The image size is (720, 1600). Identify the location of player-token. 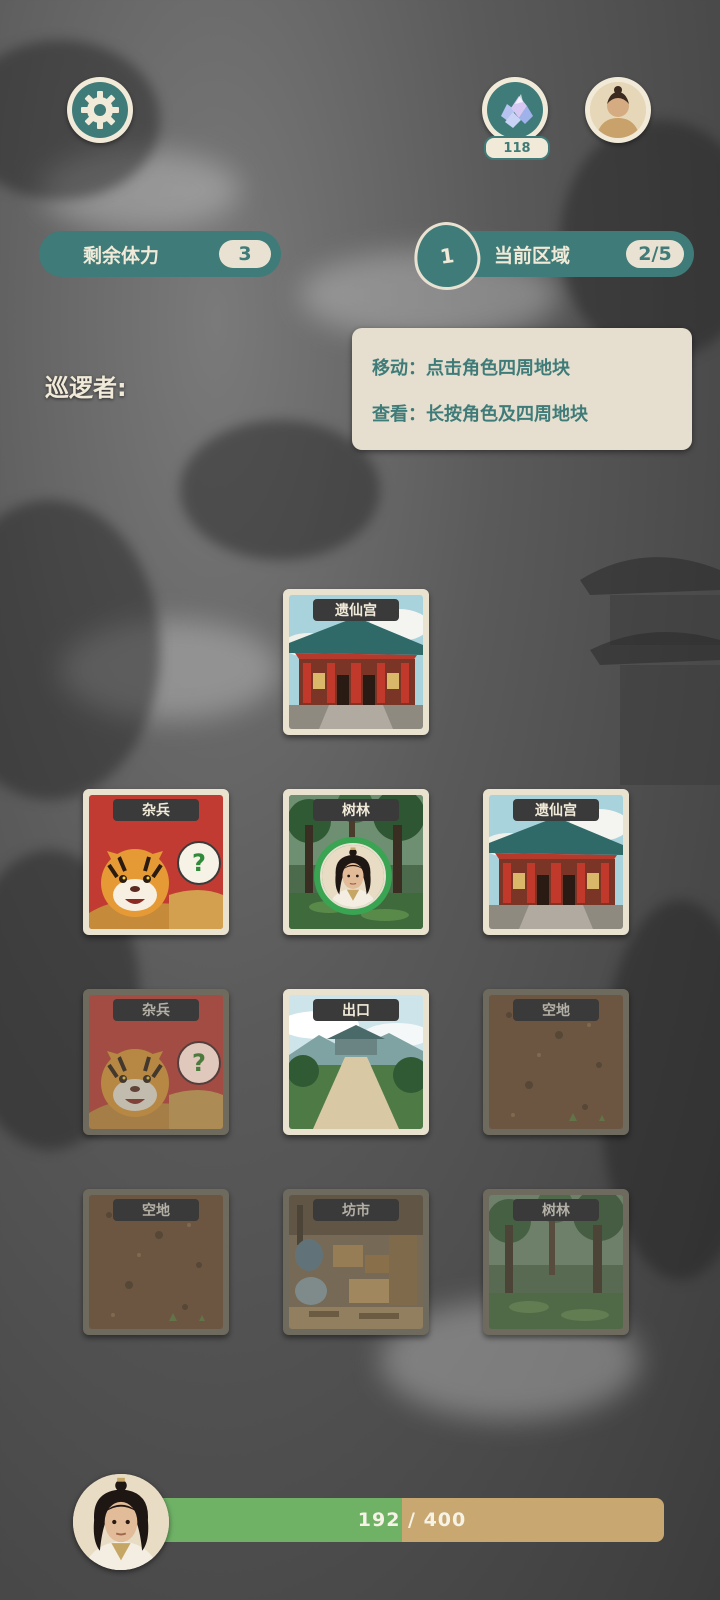
(353, 876).